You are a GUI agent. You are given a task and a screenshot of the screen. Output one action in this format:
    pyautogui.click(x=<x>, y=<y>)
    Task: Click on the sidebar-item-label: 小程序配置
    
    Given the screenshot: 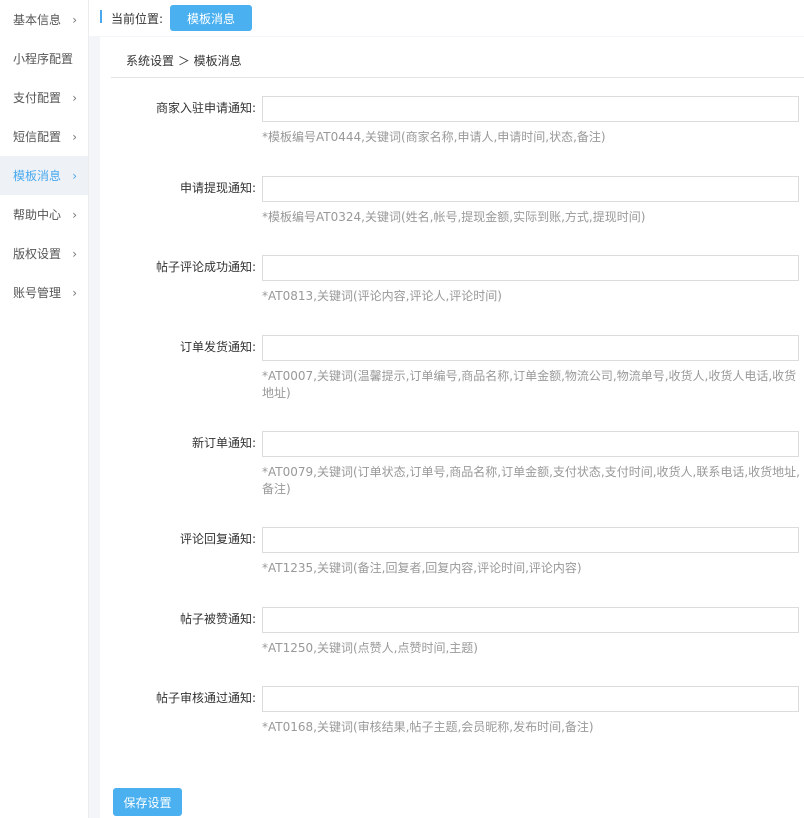 What is the action you would take?
    pyautogui.click(x=43, y=59)
    